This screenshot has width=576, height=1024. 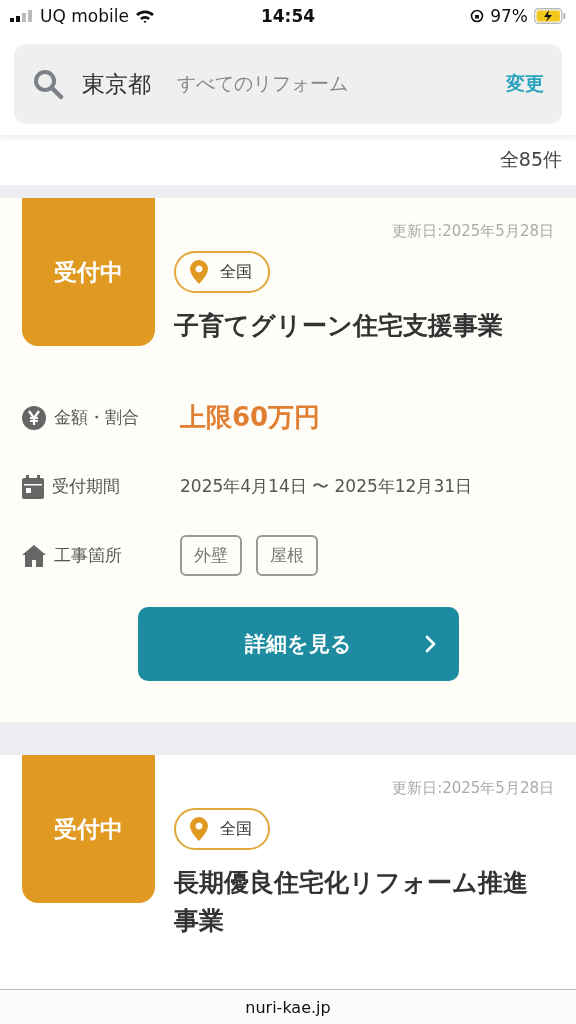 What do you see at coordinates (288, 16) in the screenshot?
I see `clock-time: 14:54` at bounding box center [288, 16].